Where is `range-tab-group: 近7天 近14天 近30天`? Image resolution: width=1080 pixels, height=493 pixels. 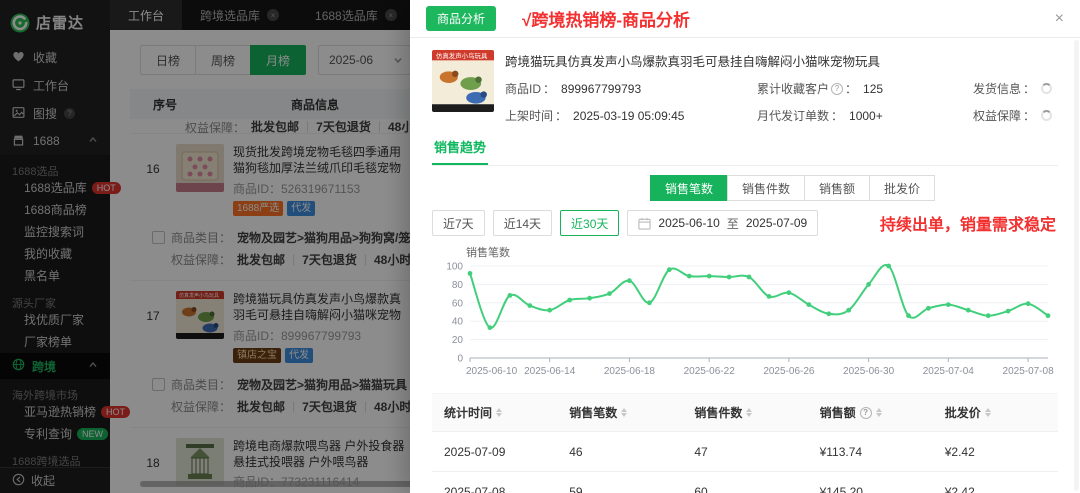 range-tab-group: 近7天 近14天 近30天 is located at coordinates (529, 223).